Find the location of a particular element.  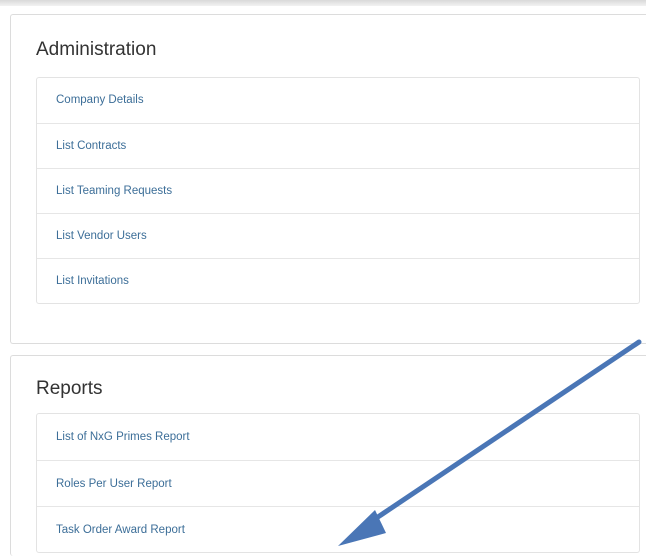

admin-link-company-details: Company Details is located at coordinates (338, 100).